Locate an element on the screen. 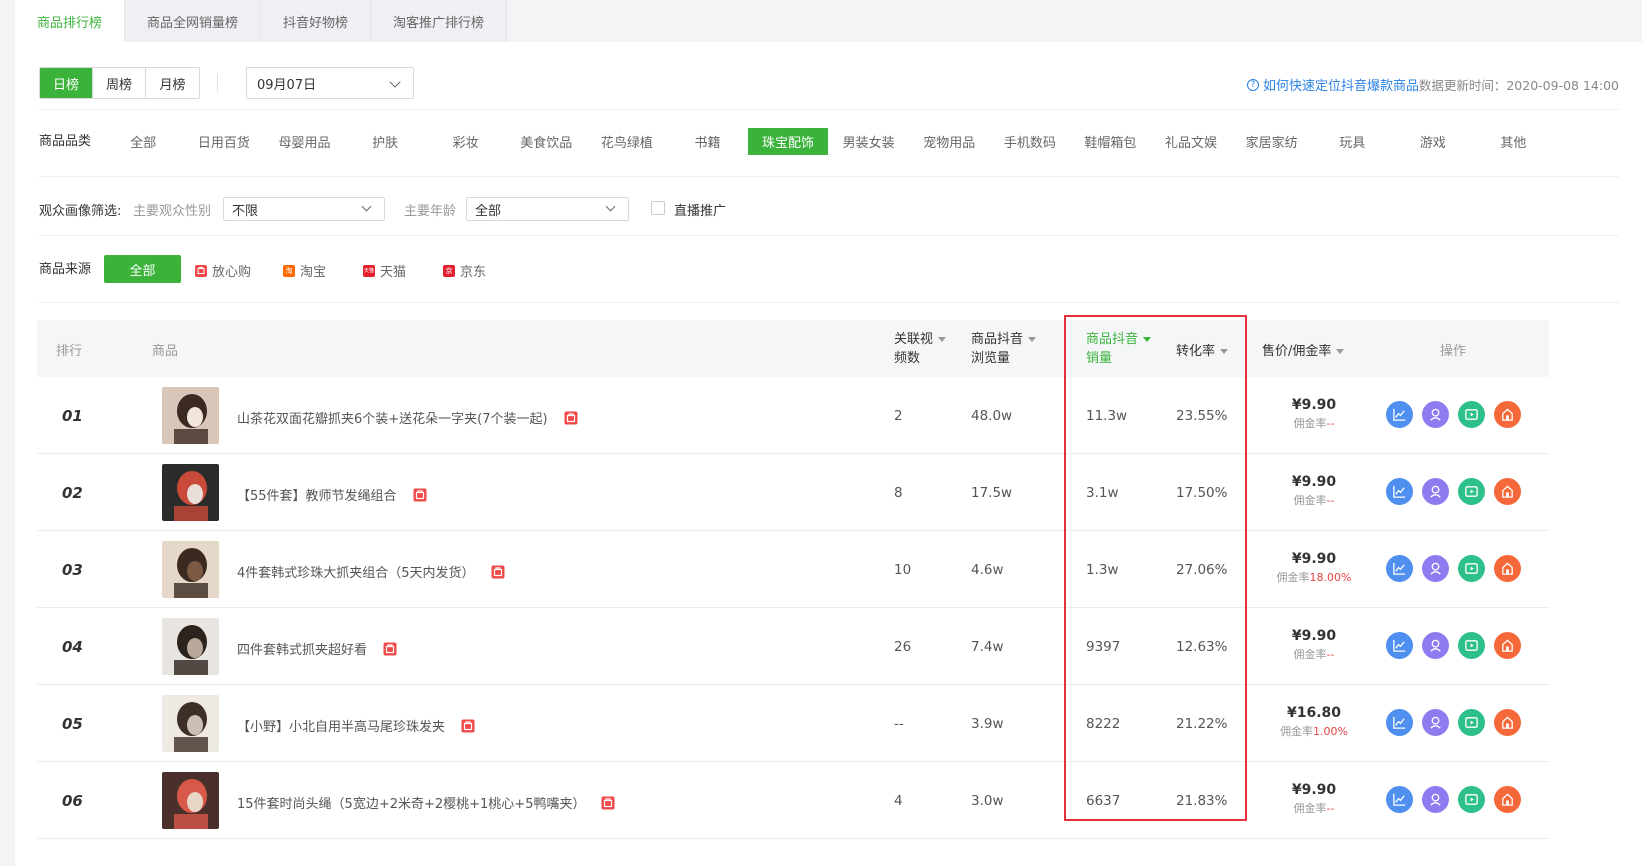  header-rank: 排行 is located at coordinates (69, 351).